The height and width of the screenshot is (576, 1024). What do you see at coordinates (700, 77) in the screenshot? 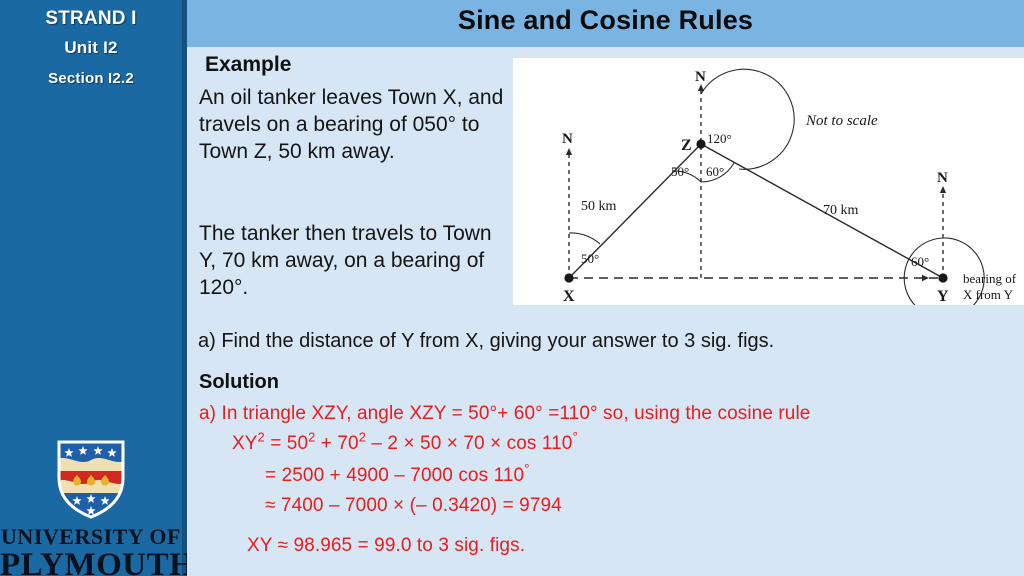
I see `north-label-z: N` at bounding box center [700, 77].